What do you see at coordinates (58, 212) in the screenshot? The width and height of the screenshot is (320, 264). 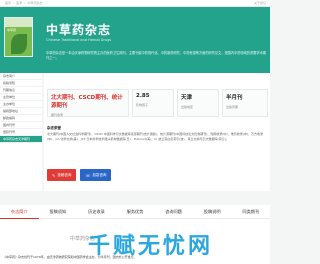 I see `tab-guidelines: 投稿须知` at bounding box center [58, 212].